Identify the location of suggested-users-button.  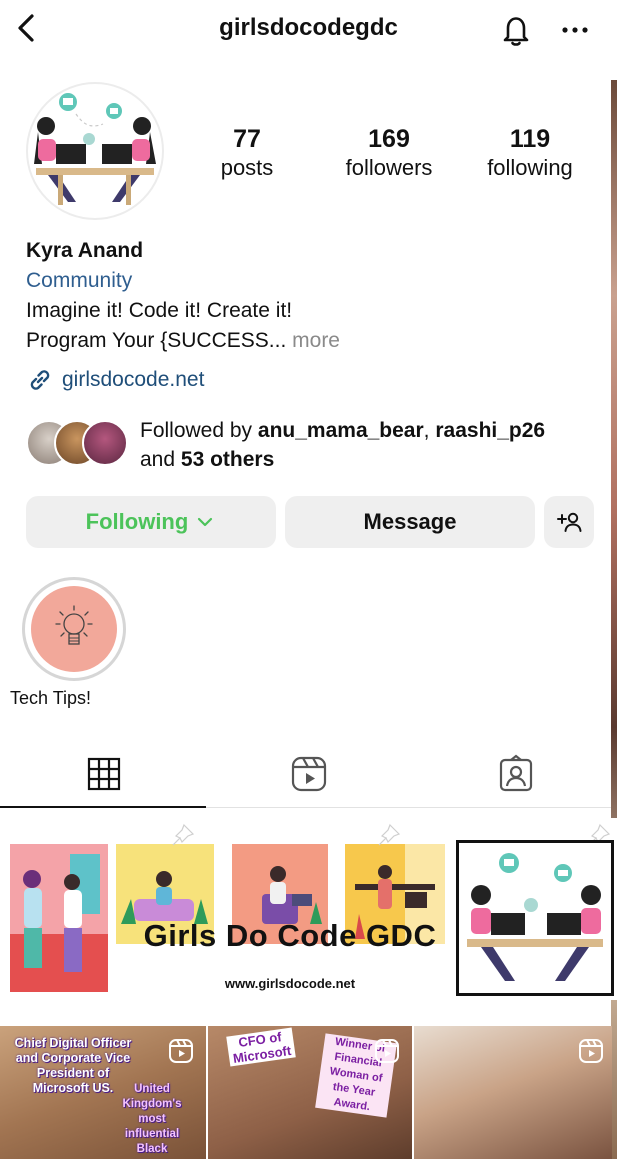
(569, 522).